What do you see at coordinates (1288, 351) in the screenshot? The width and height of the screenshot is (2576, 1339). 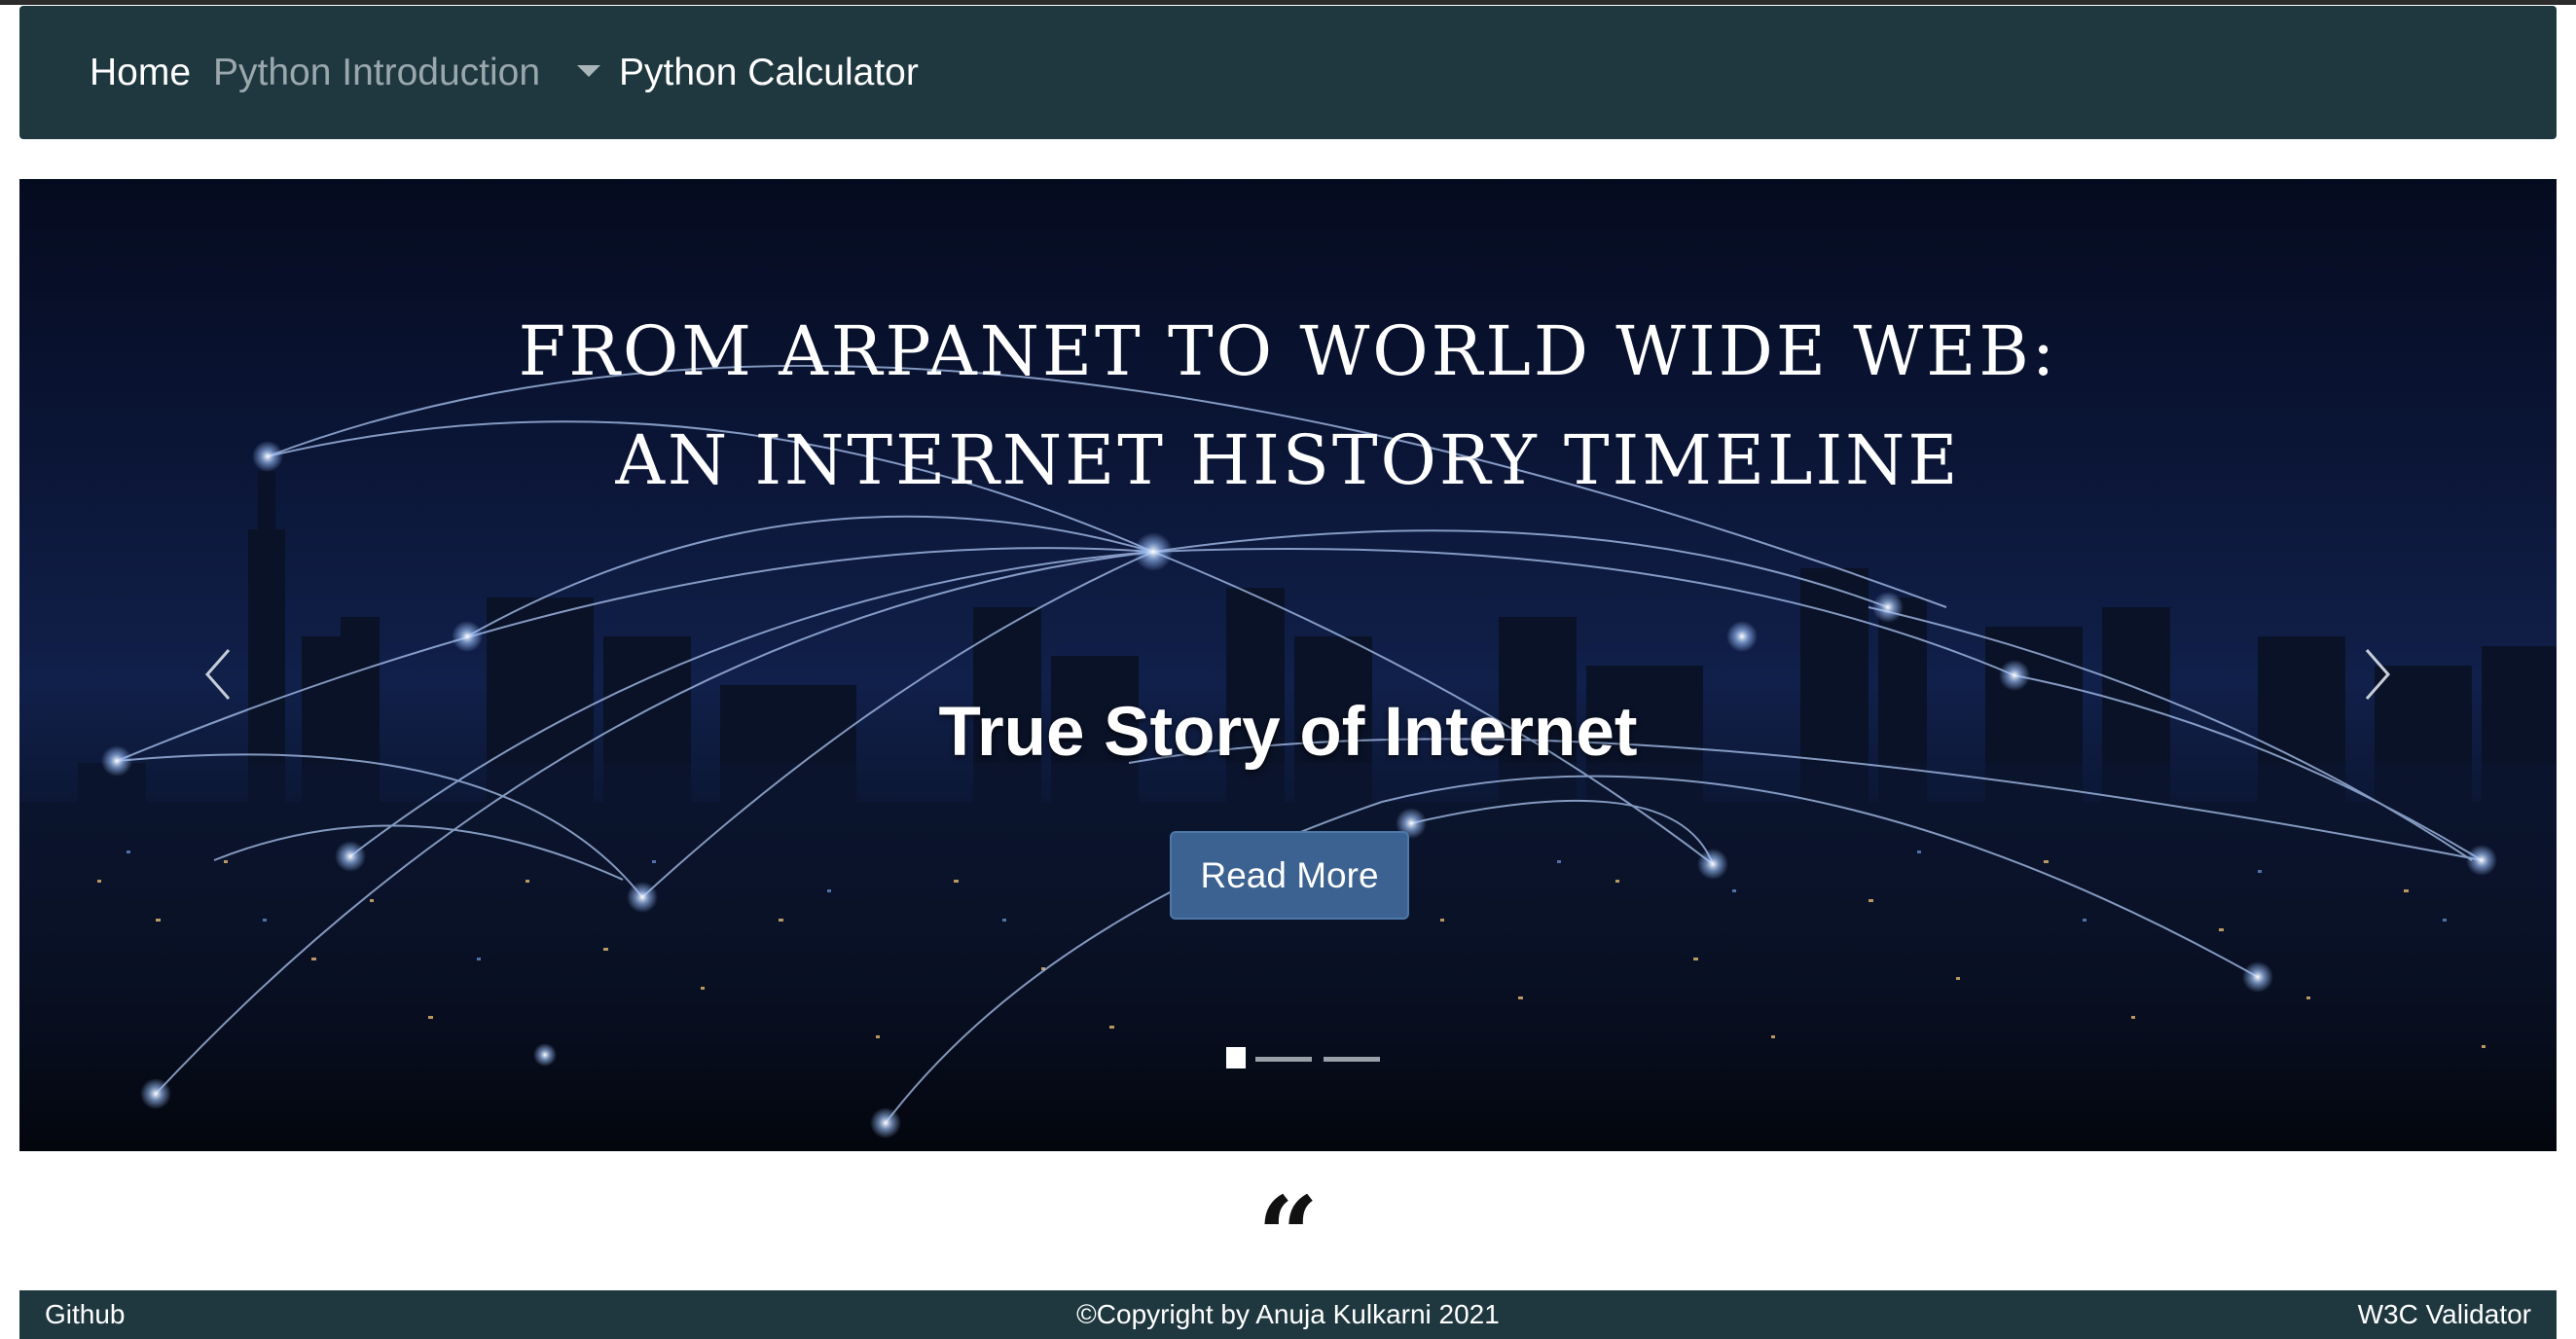 I see `hero-title-line-1: FROM ARPANET TO WORLD WIDE WEB:` at bounding box center [1288, 351].